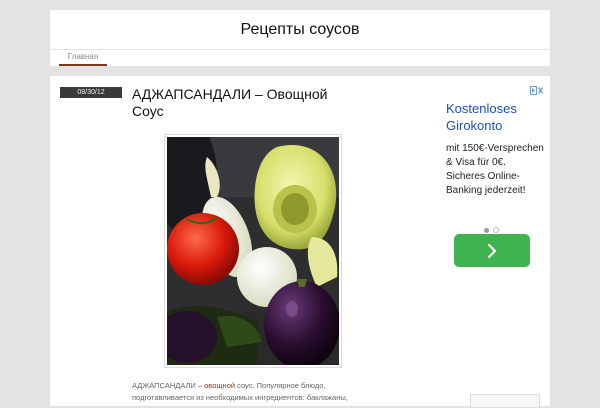  I want to click on site-title: Рецепты соусов, so click(300, 30).